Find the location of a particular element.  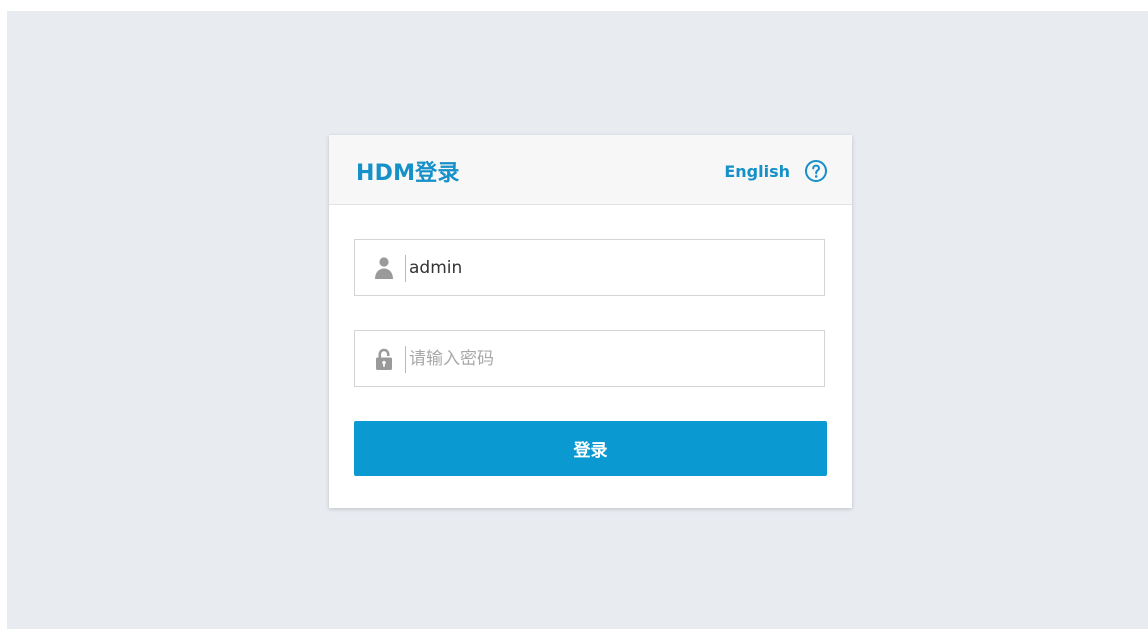

login-title: HDM登录 is located at coordinates (408, 173).